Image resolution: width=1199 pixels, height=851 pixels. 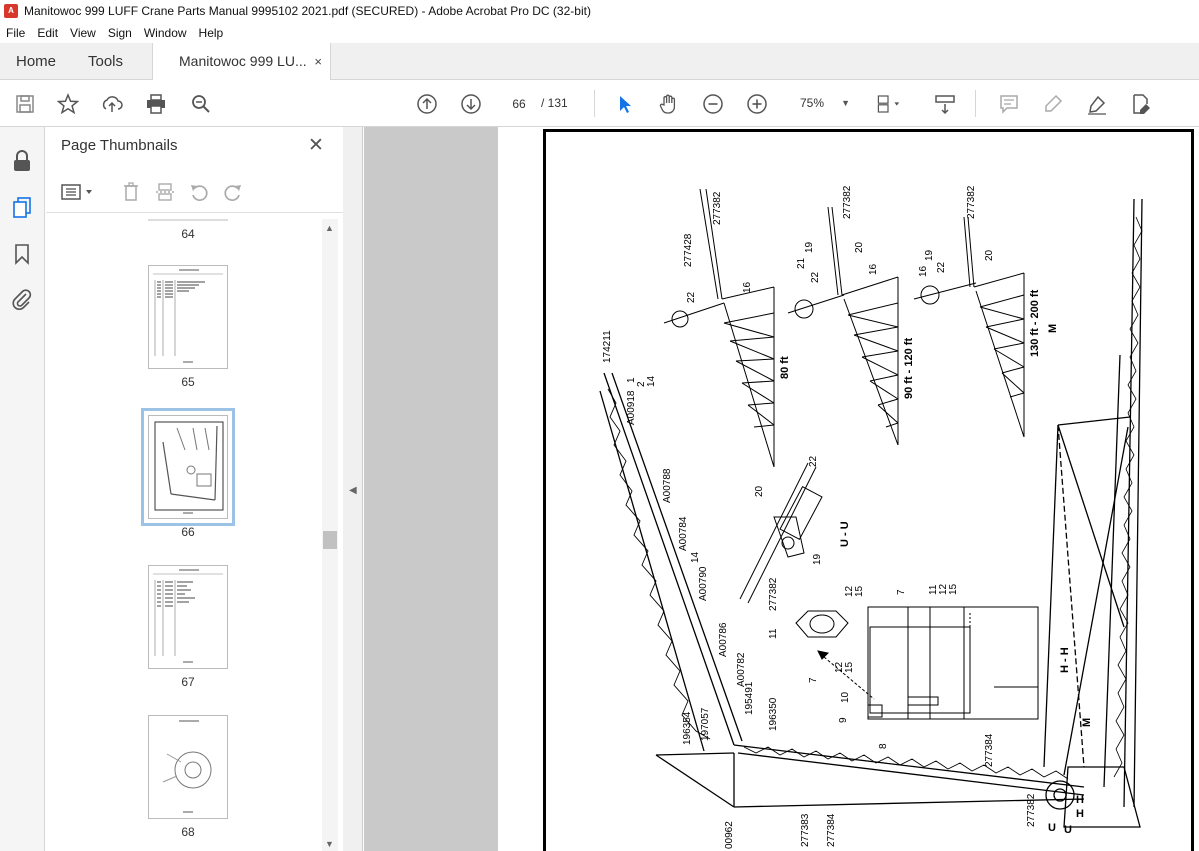 What do you see at coordinates (713, 104) in the screenshot?
I see `zoom-out-icon` at bounding box center [713, 104].